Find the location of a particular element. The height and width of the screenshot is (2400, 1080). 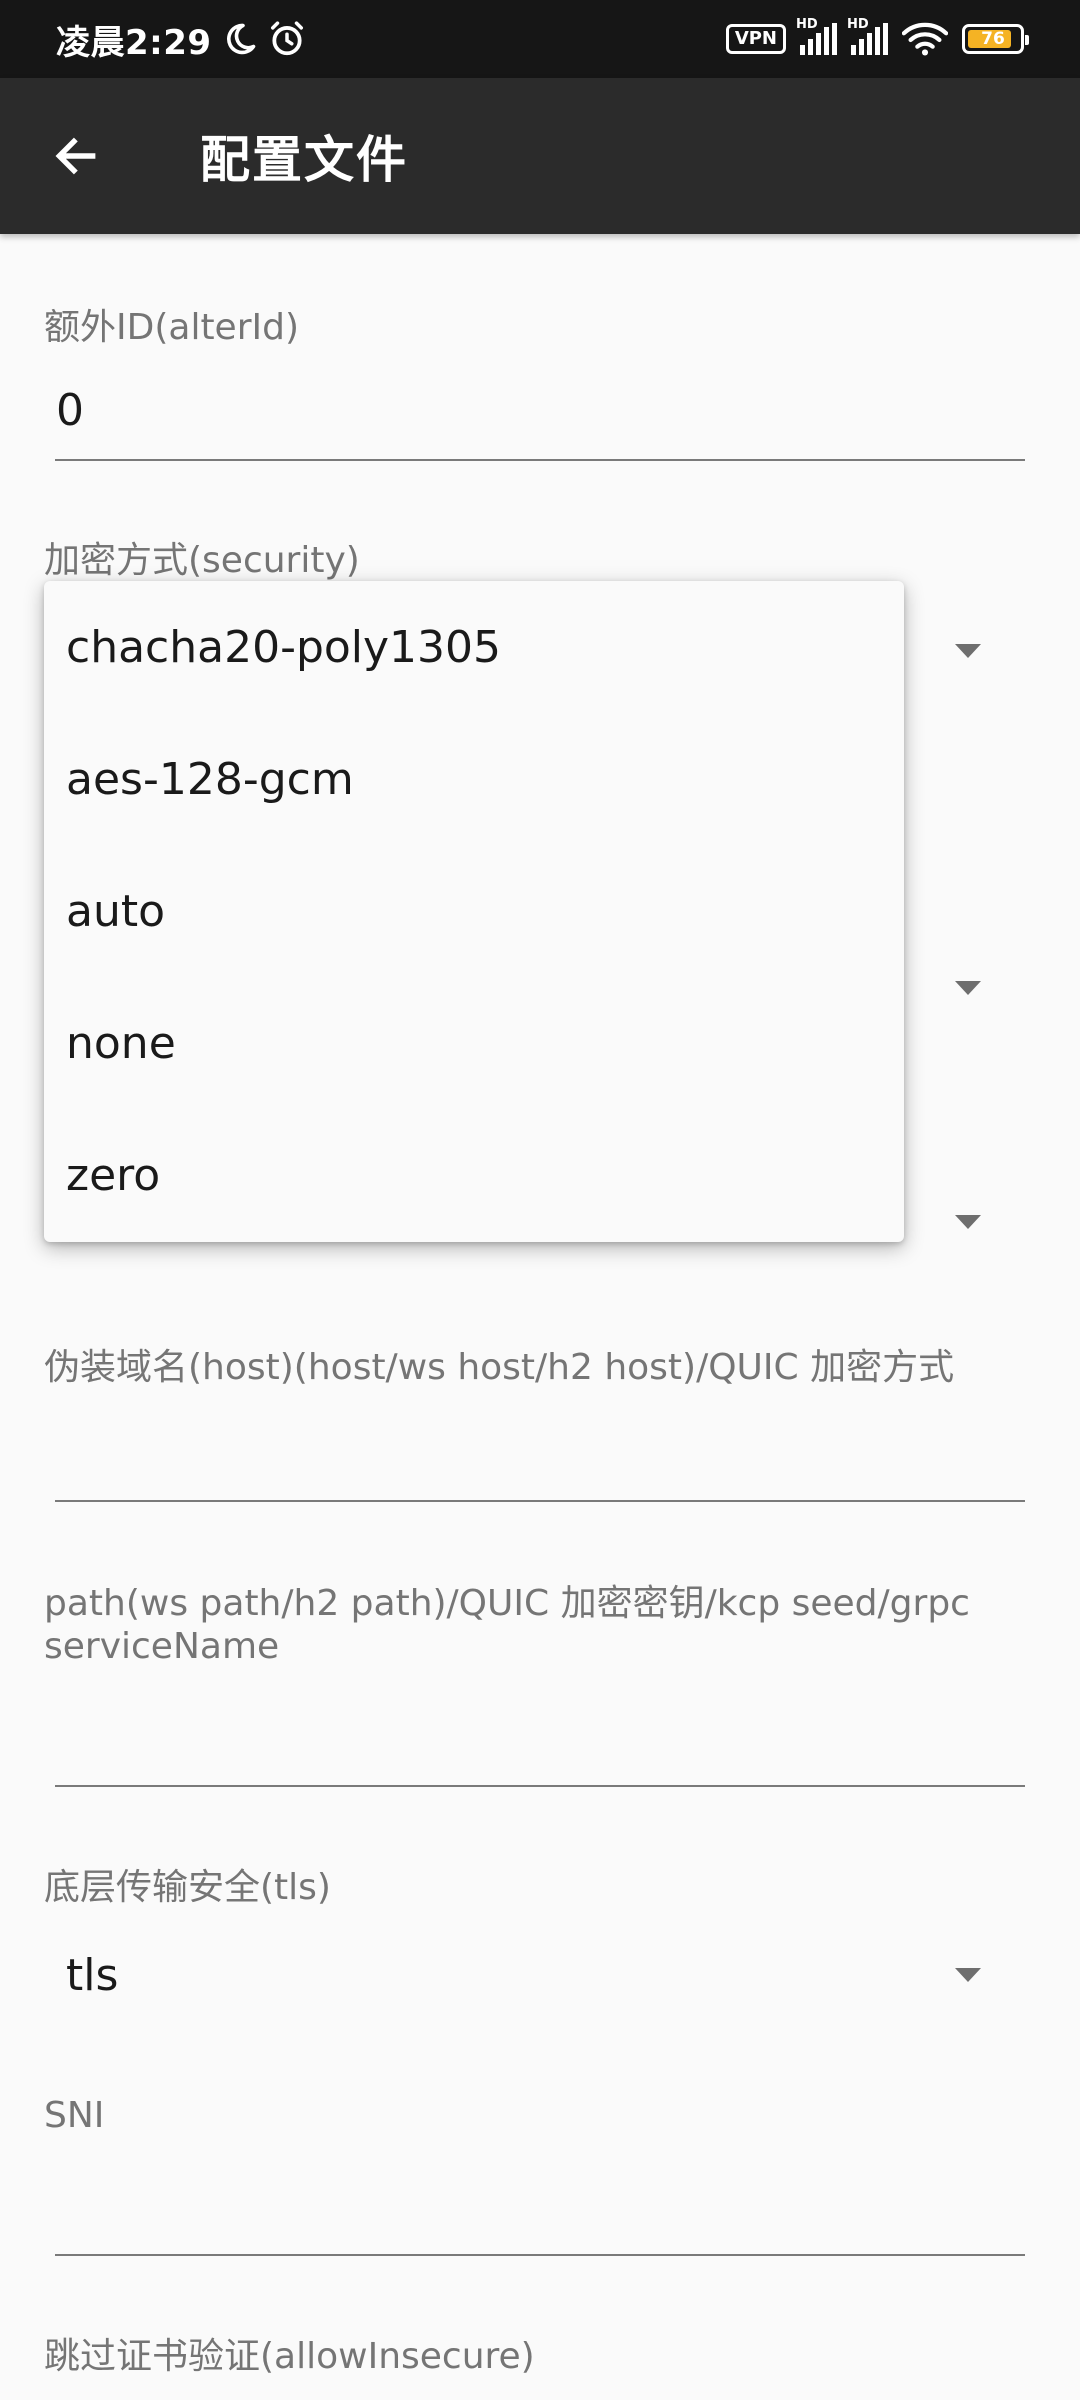

tls-select: tls is located at coordinates (92, 1975).